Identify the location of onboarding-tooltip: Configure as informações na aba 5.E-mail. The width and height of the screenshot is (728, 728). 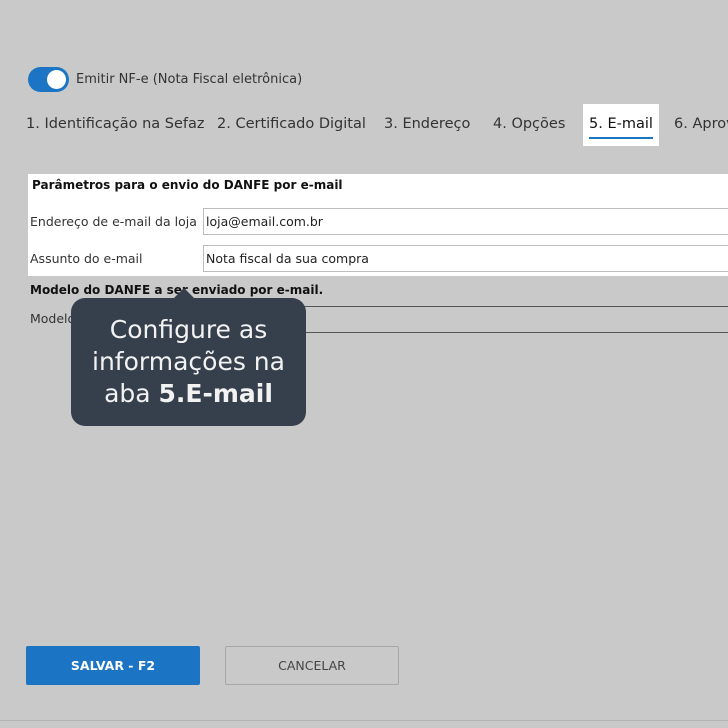
(188, 357).